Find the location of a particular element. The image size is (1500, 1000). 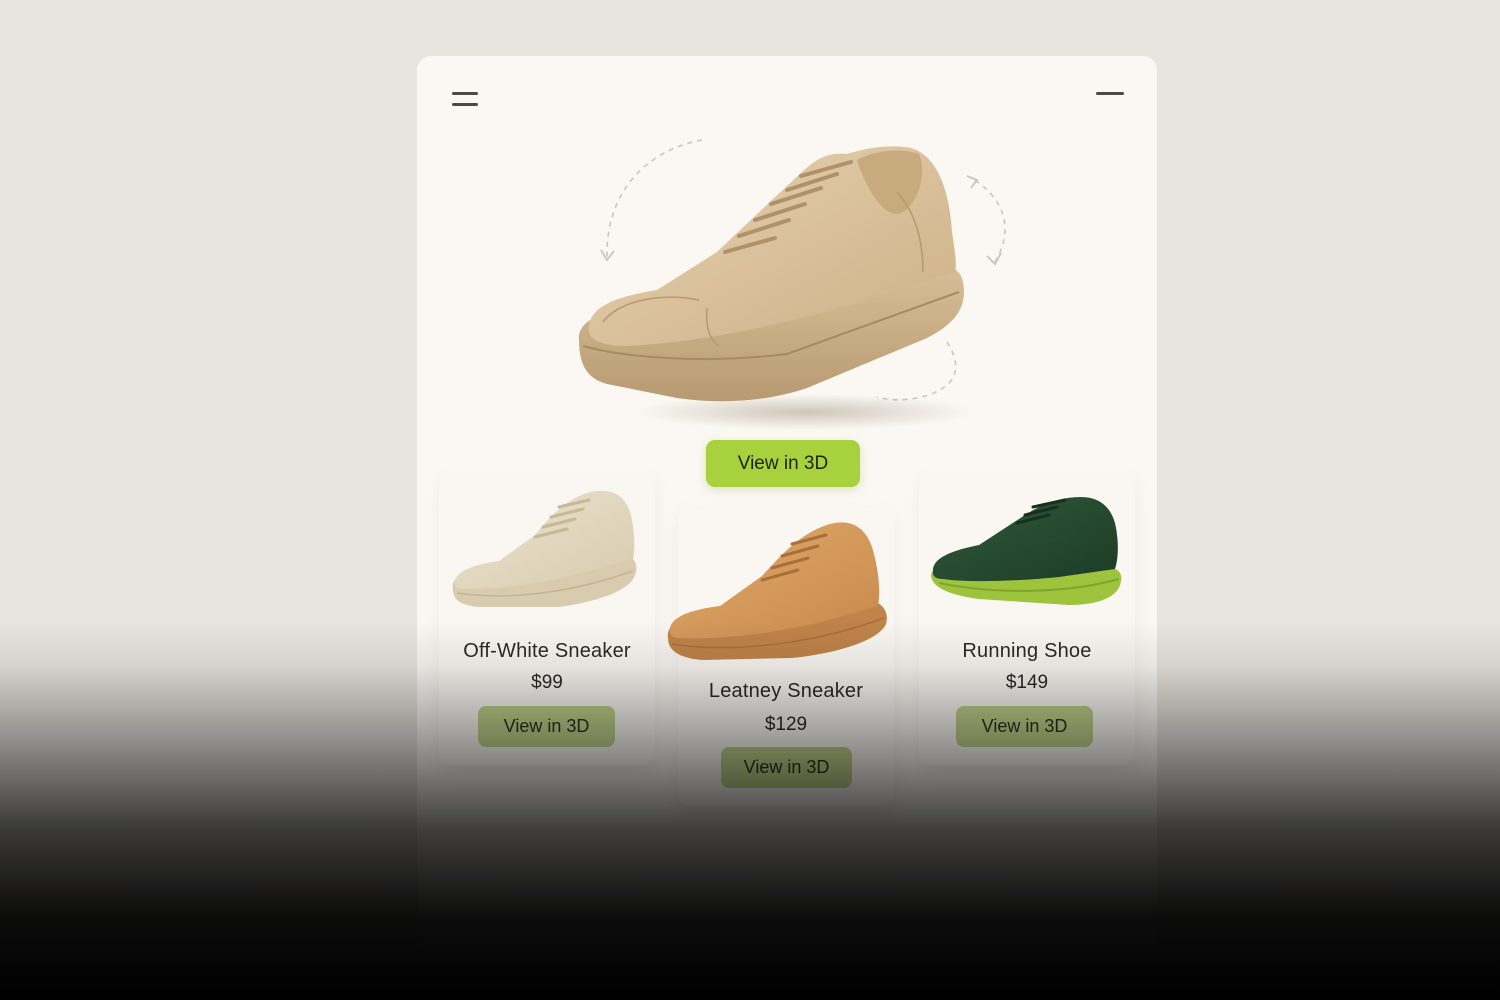

product-price: $129 is located at coordinates (786, 724).